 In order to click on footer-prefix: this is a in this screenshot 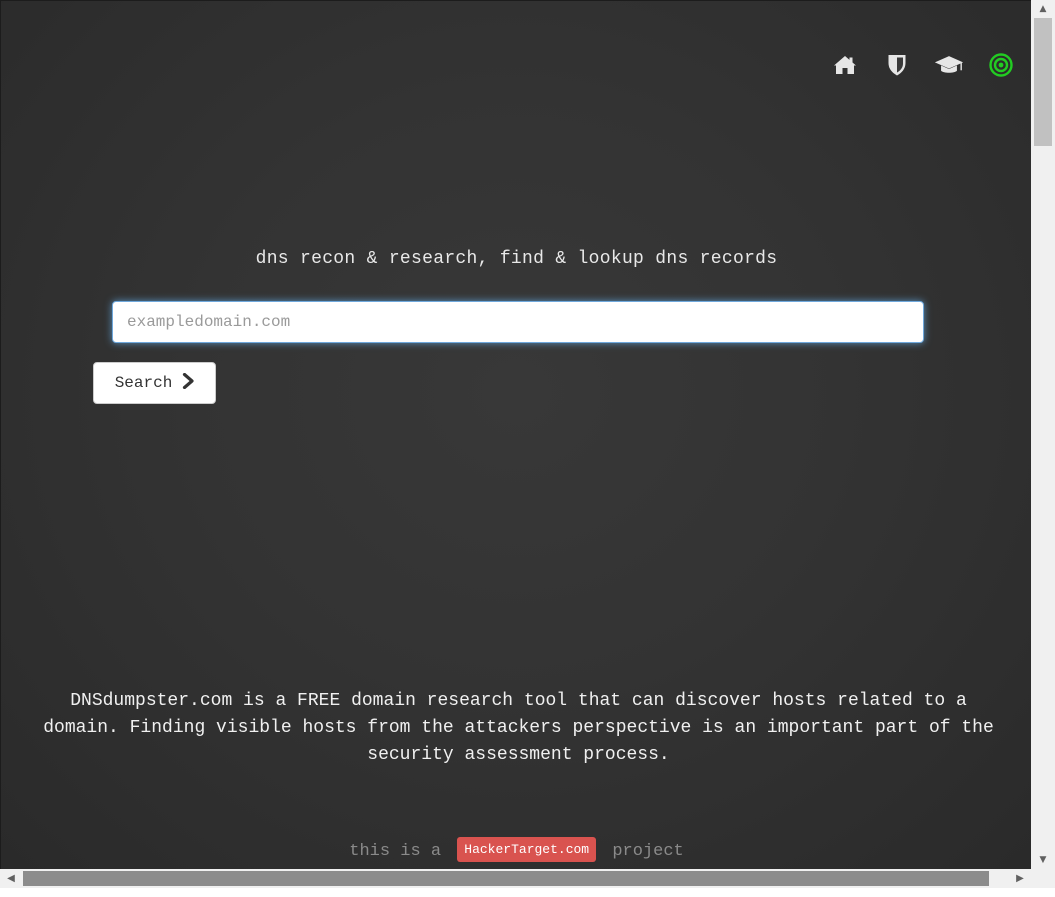, I will do `click(395, 851)`.